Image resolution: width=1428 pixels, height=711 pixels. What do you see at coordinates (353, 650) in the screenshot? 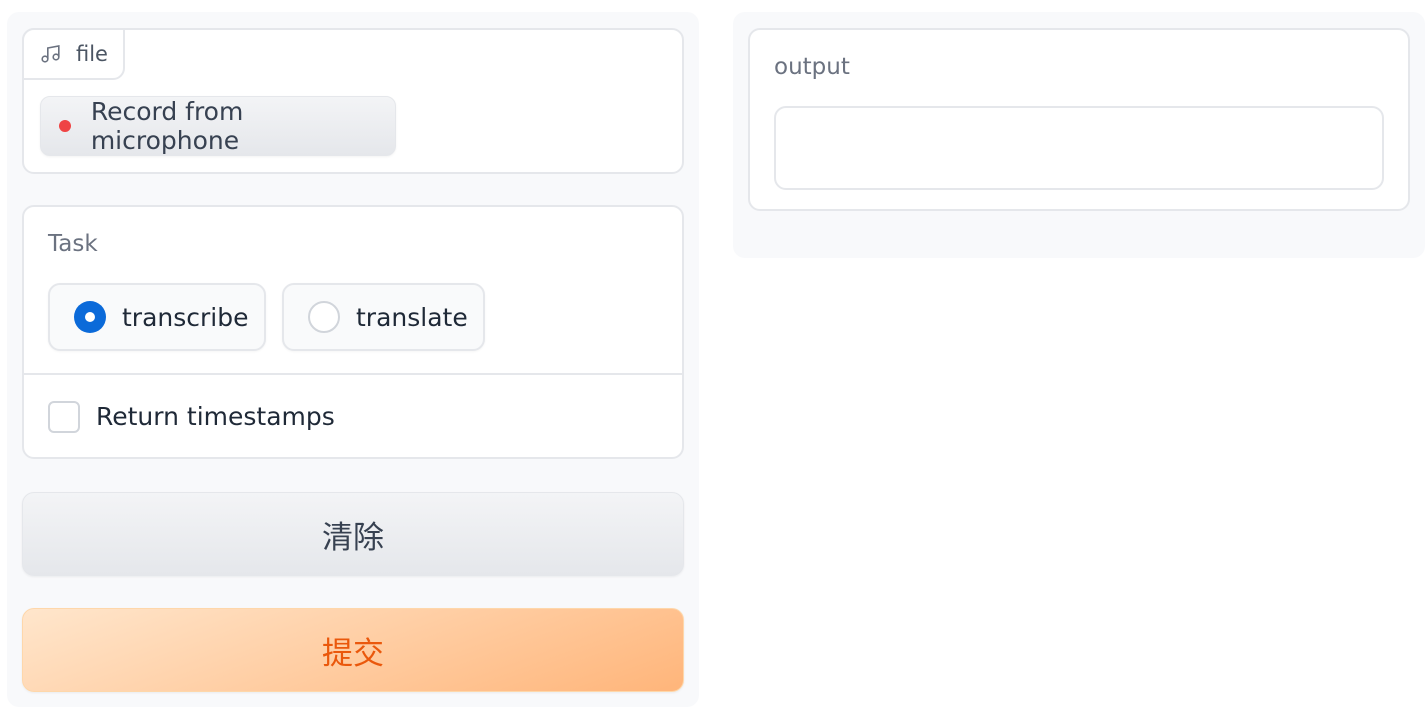
I see `submit-button: 提交` at bounding box center [353, 650].